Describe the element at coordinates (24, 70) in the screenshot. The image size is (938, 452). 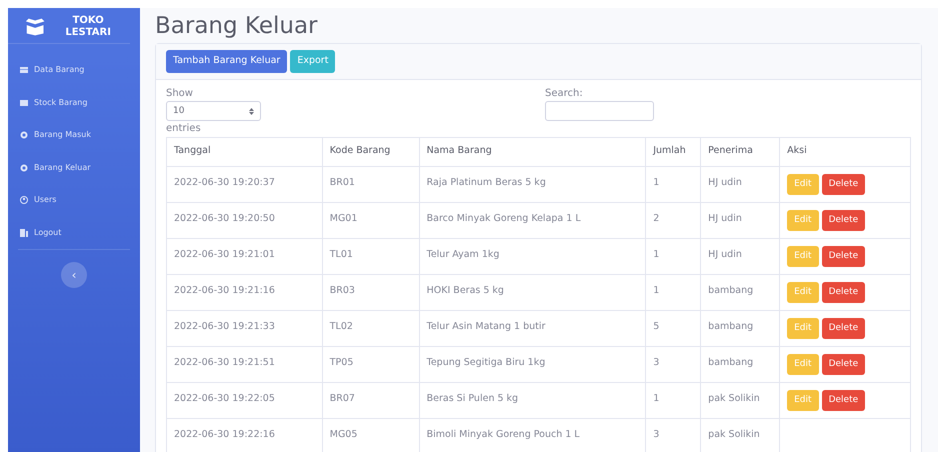
I see `table-icon` at that location.